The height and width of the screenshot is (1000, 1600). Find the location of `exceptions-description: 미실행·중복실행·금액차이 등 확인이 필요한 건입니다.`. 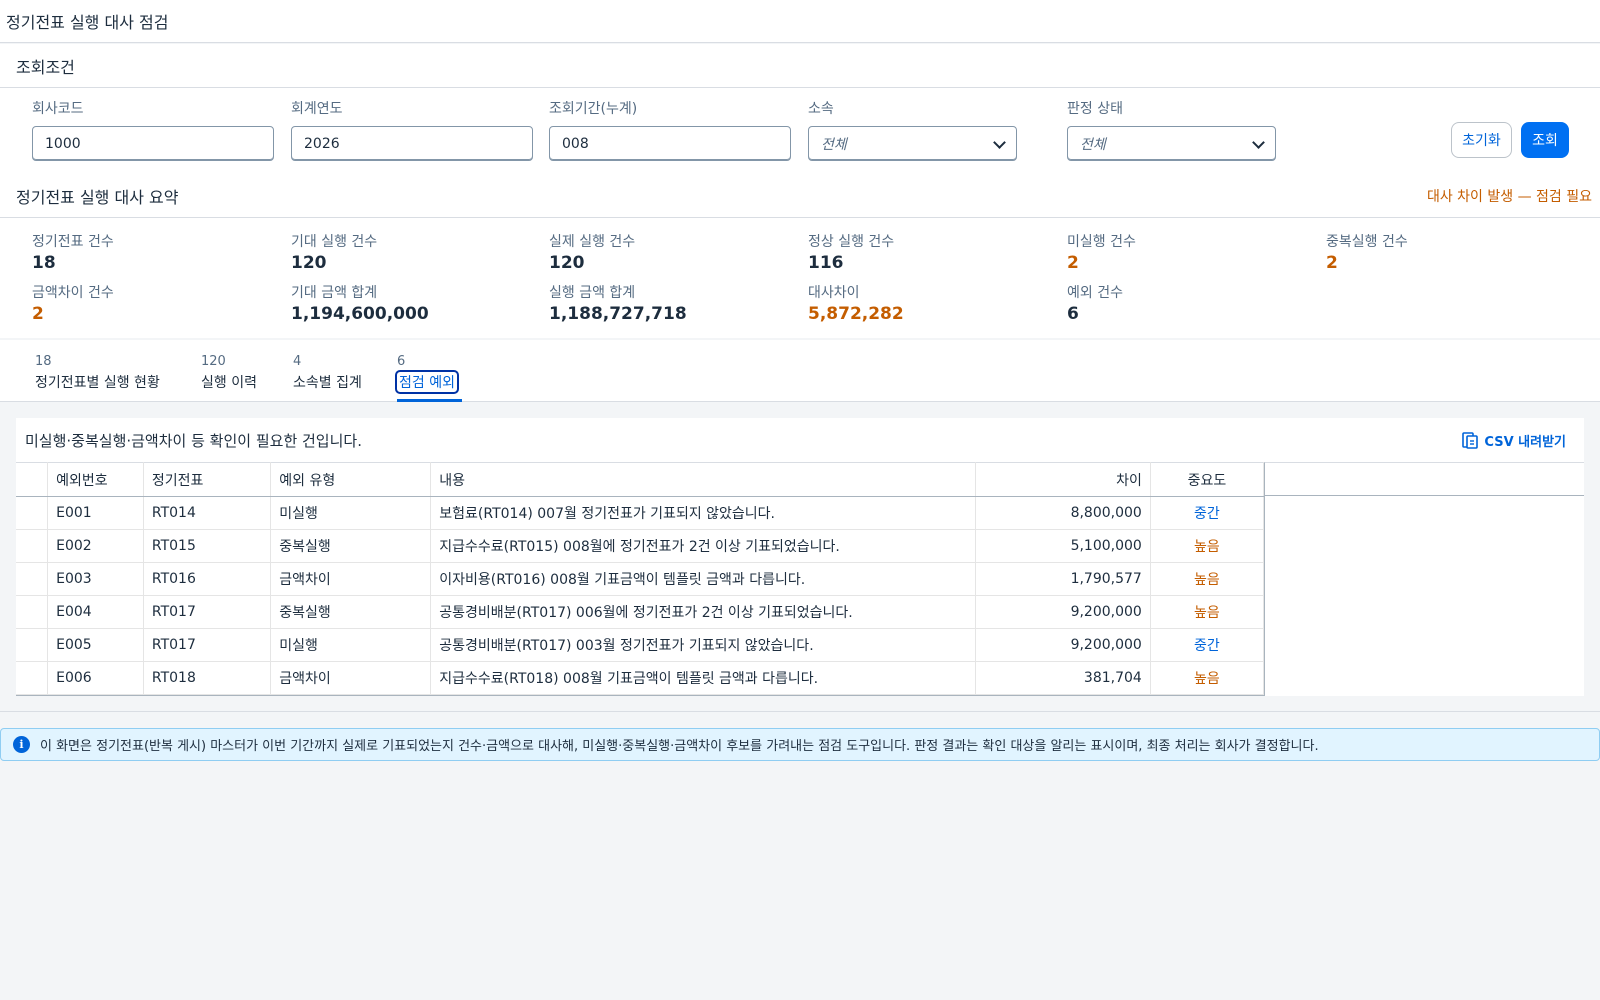

exceptions-description: 미실행·중복실행·금액차이 등 확인이 필요한 건입니다. is located at coordinates (193, 440).